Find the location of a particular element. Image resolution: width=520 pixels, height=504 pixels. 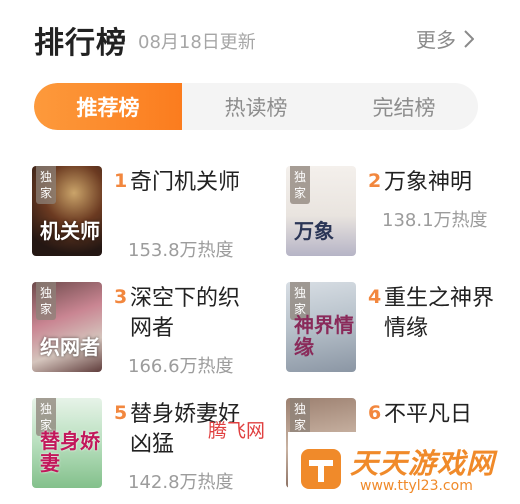

watermark-logo: 天天游戏网 www.ttyl23.com is located at coordinates (404, 468).